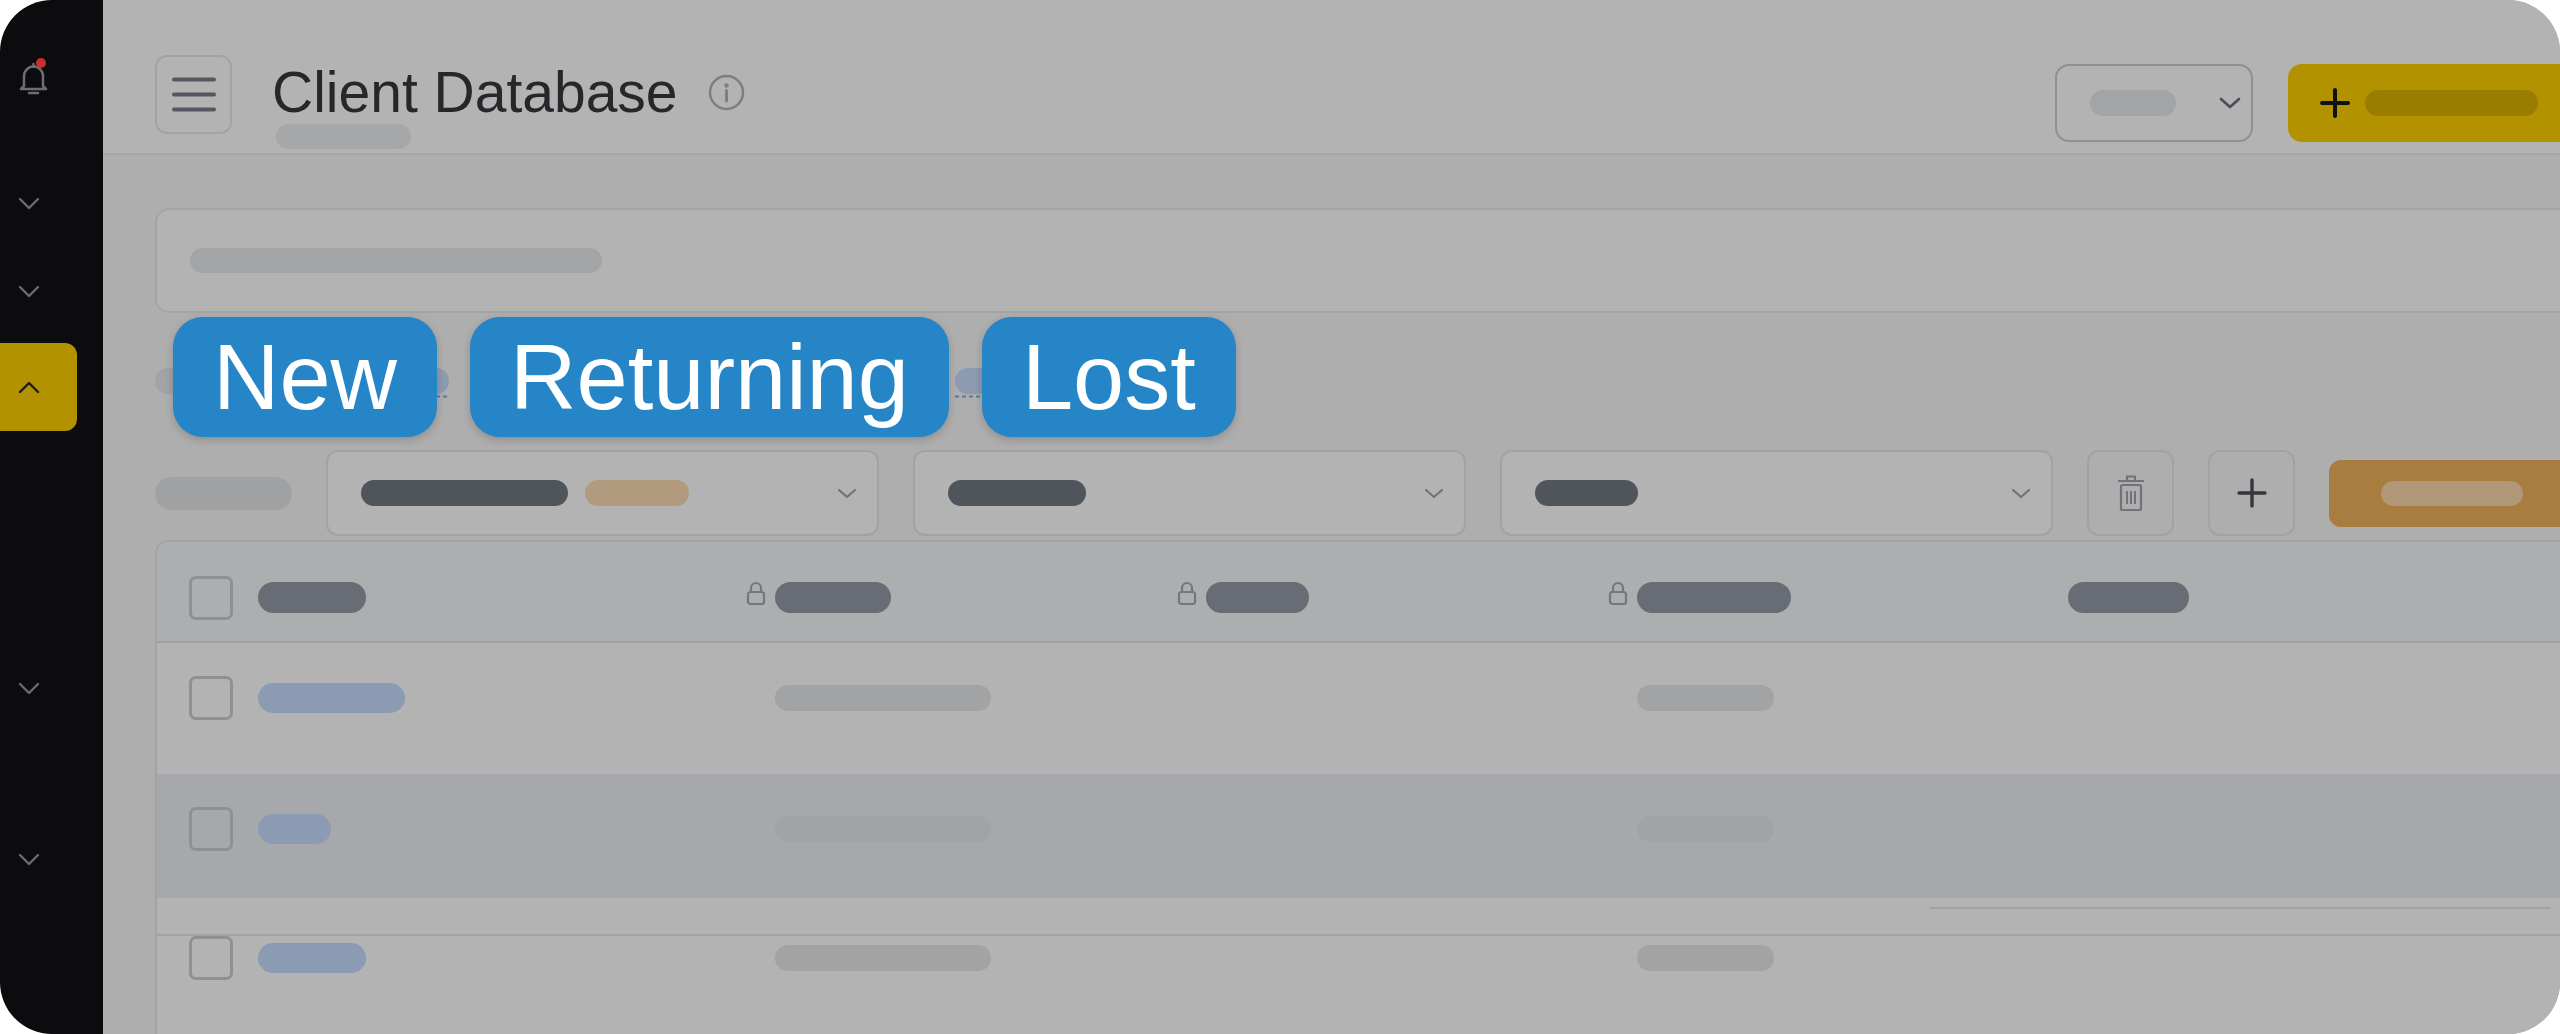 The width and height of the screenshot is (2560, 1034). What do you see at coordinates (475, 92) in the screenshot?
I see `page-title: Client Database` at bounding box center [475, 92].